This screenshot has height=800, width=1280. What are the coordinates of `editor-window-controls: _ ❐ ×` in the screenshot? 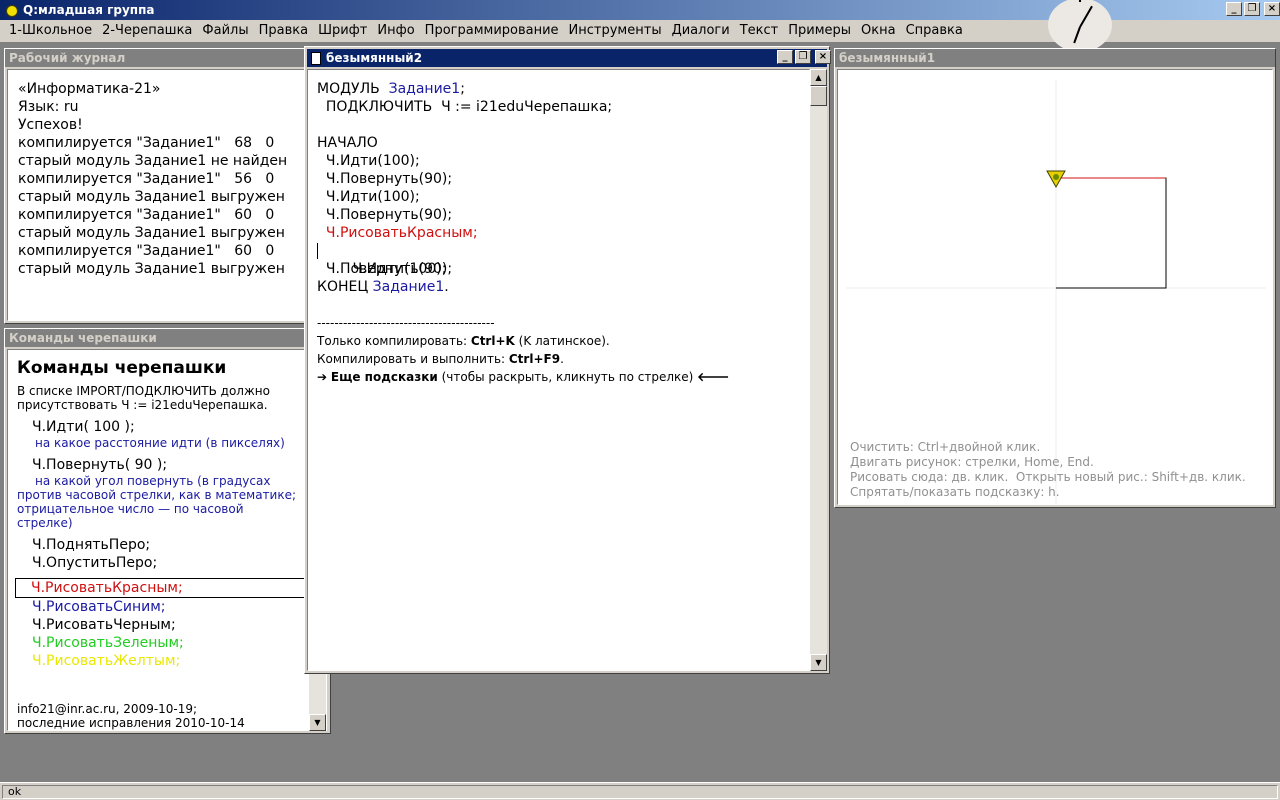 It's located at (804, 57).